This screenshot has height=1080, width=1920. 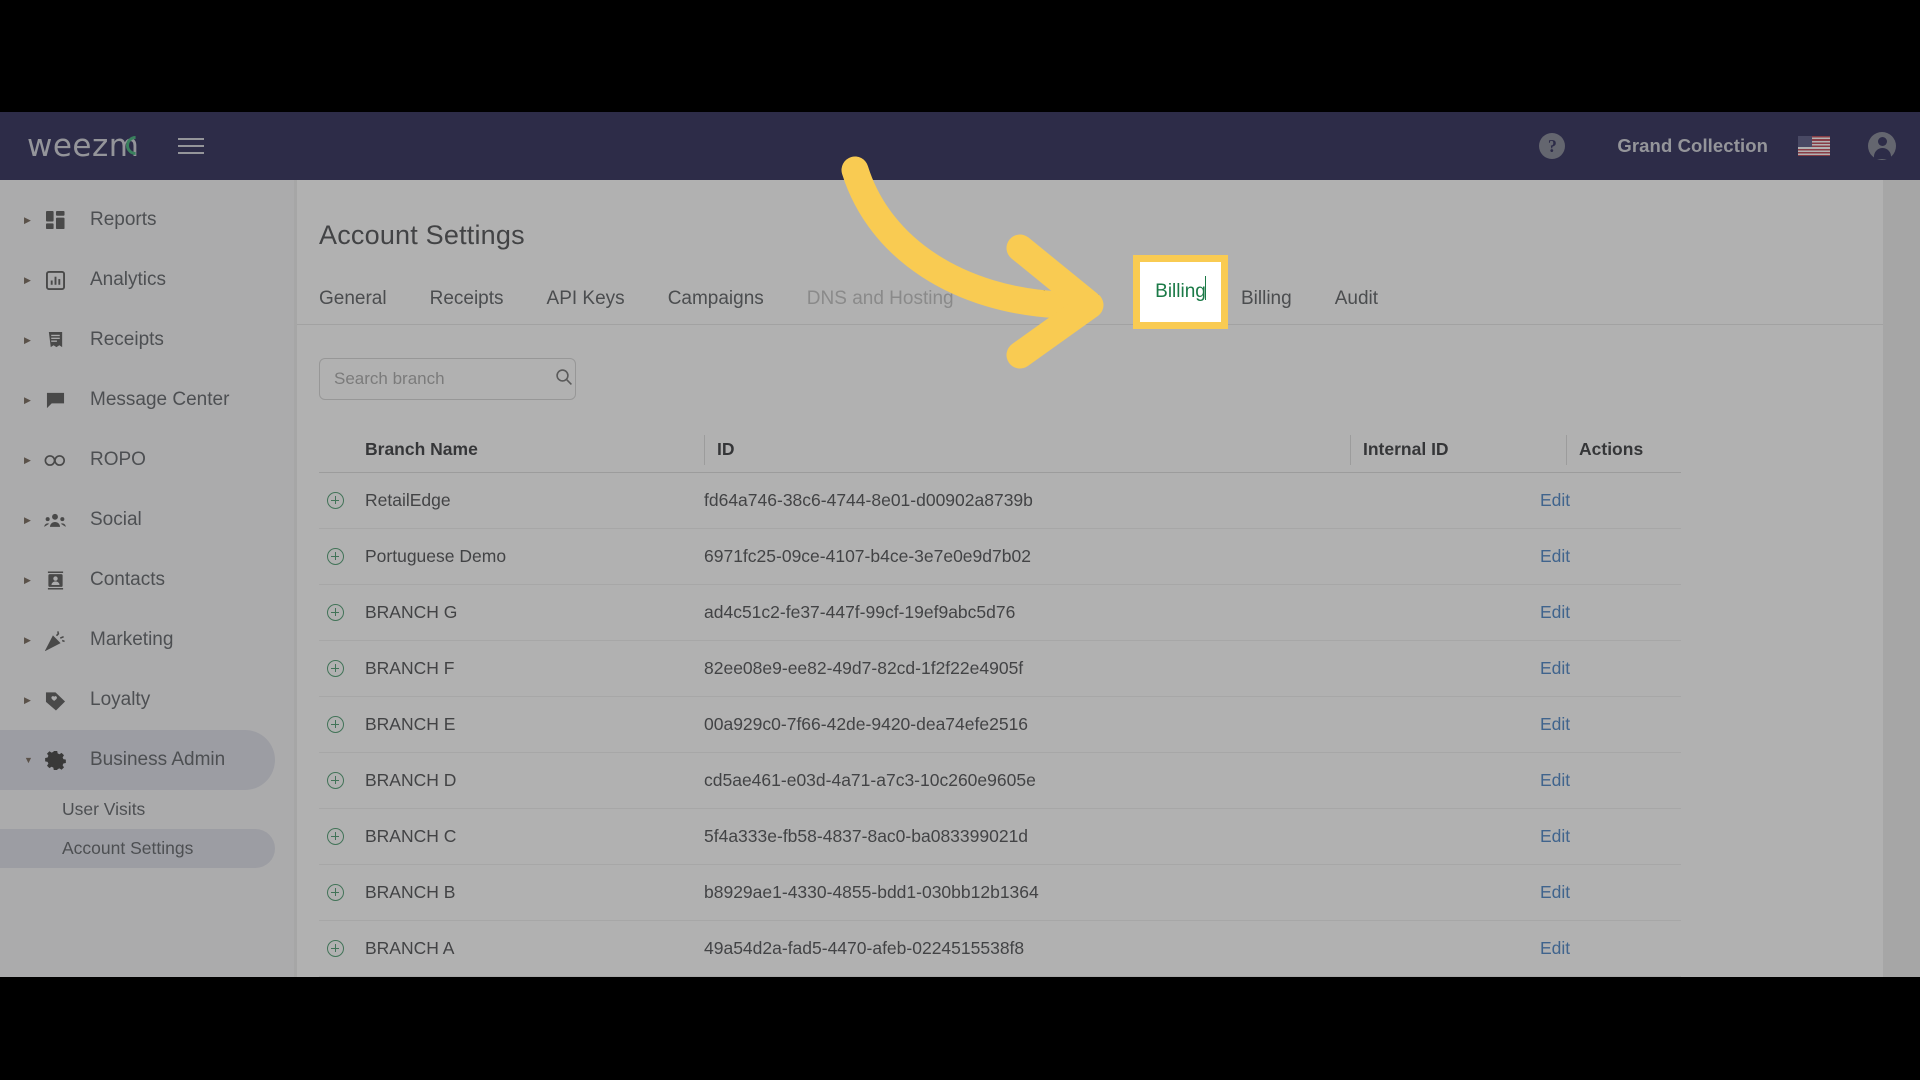 What do you see at coordinates (1356, 306) in the screenshot?
I see `tab-audit: Audit` at bounding box center [1356, 306].